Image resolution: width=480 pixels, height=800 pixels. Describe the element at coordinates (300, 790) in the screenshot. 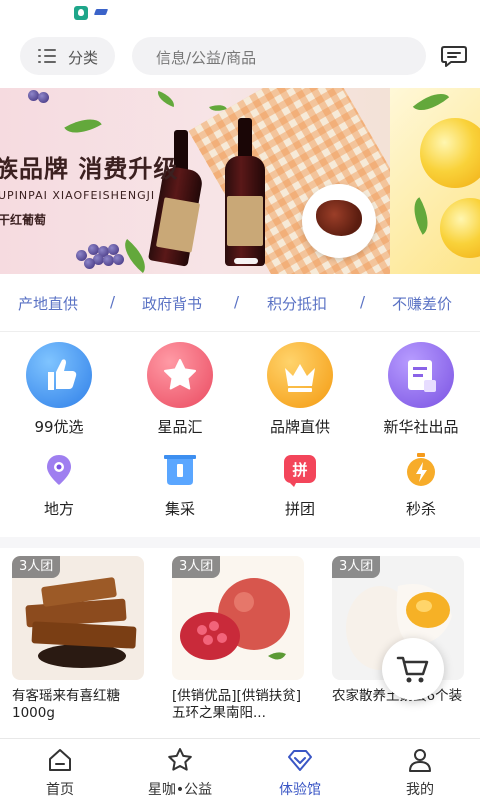

I see `tab-label: 体验馆` at that location.